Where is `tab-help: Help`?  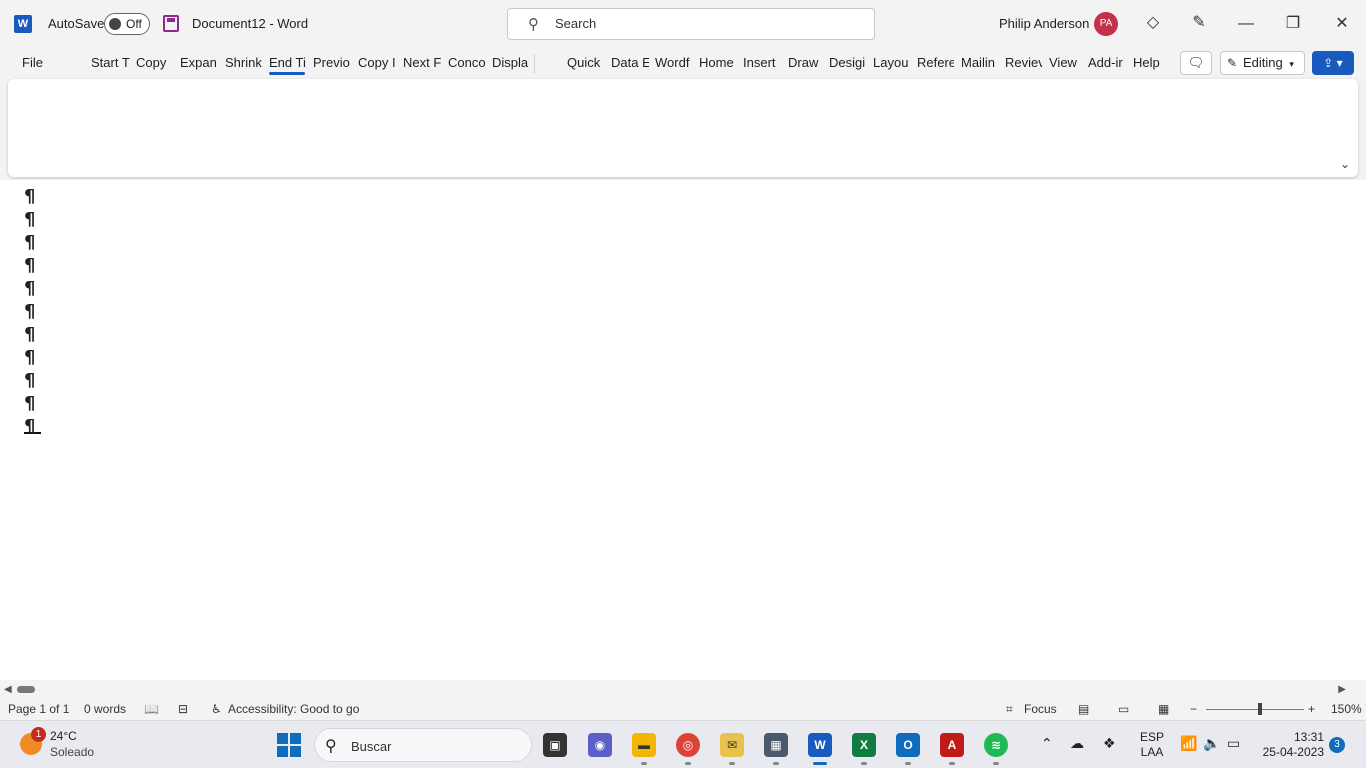 tab-help: Help is located at coordinates (1149, 63).